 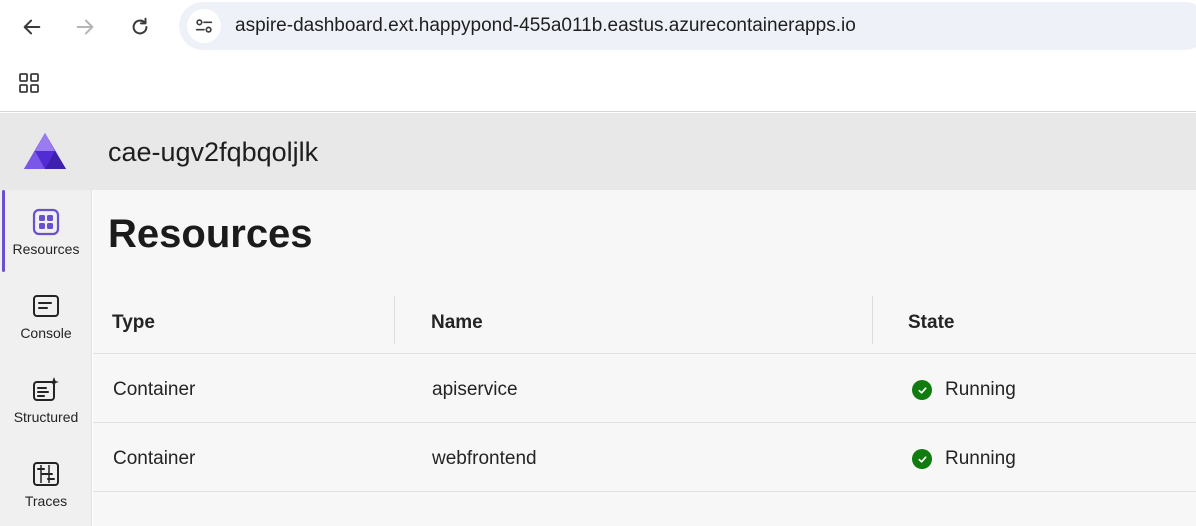 What do you see at coordinates (484, 458) in the screenshot?
I see `cell-name: webfrontend` at bounding box center [484, 458].